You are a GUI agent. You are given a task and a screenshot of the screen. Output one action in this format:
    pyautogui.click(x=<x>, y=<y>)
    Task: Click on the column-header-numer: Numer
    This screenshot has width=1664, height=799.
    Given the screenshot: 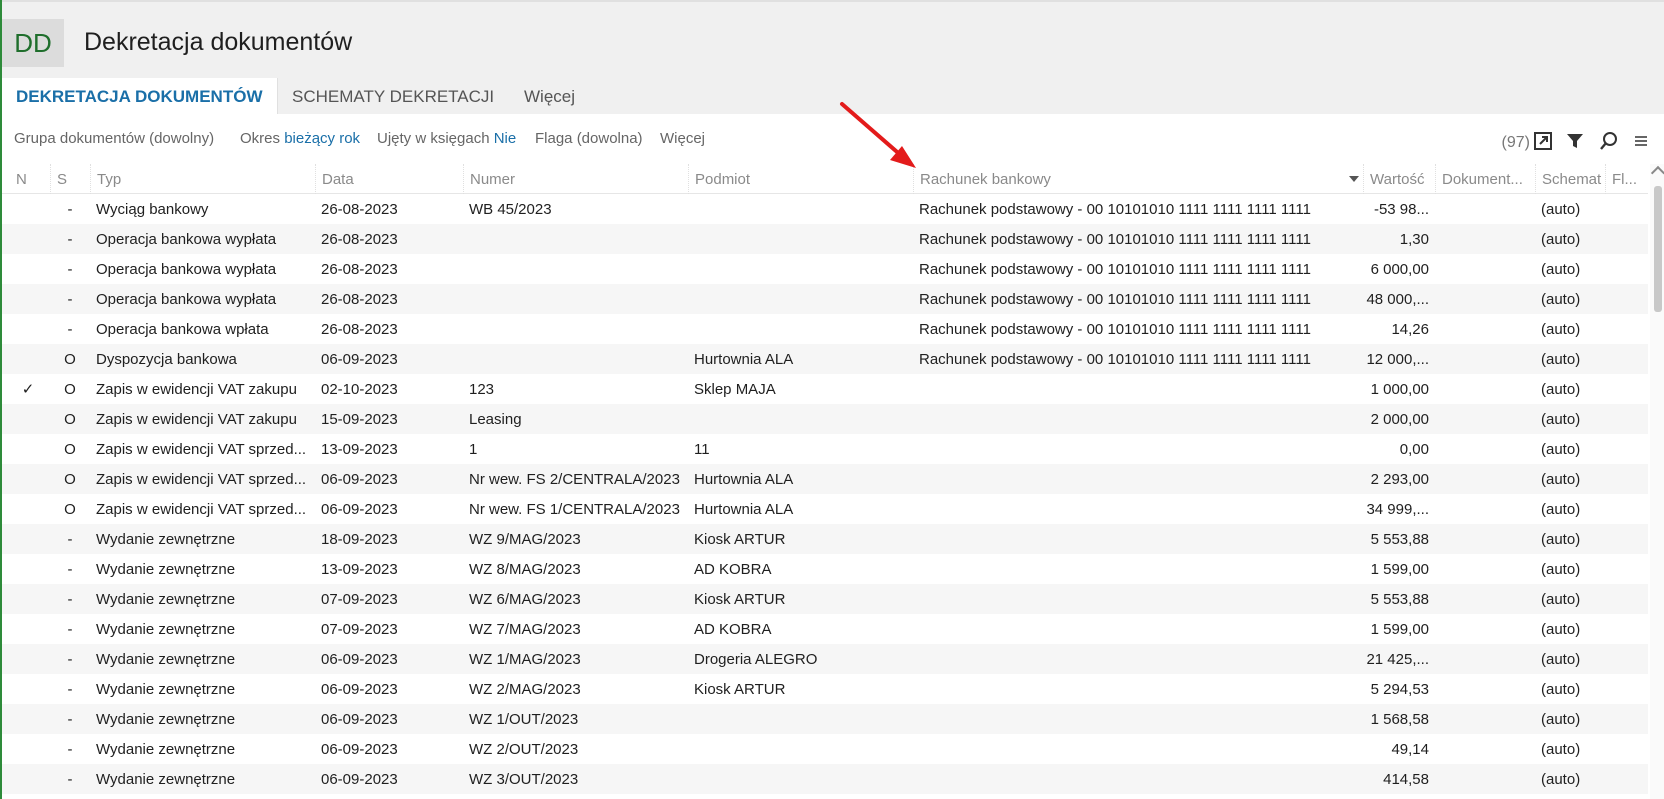 What is the action you would take?
    pyautogui.click(x=575, y=179)
    